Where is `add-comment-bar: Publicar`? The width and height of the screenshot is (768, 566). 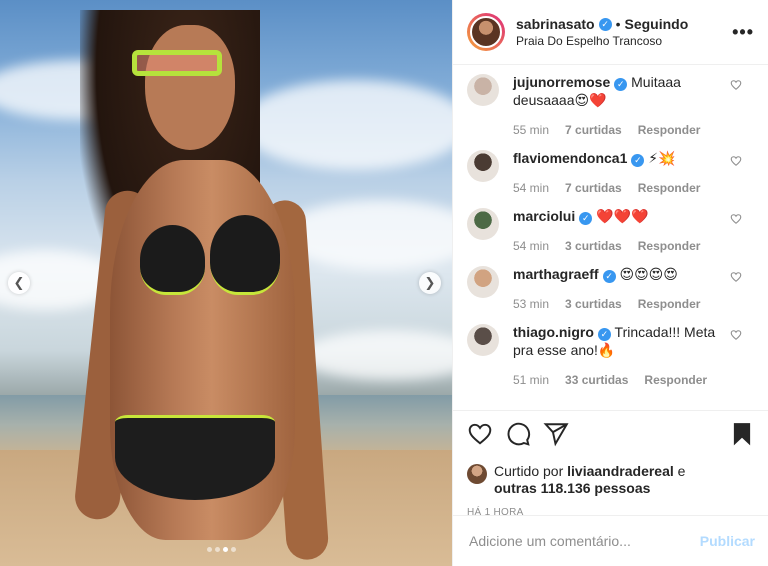
add-comment-bar: Publicar is located at coordinates (610, 540).